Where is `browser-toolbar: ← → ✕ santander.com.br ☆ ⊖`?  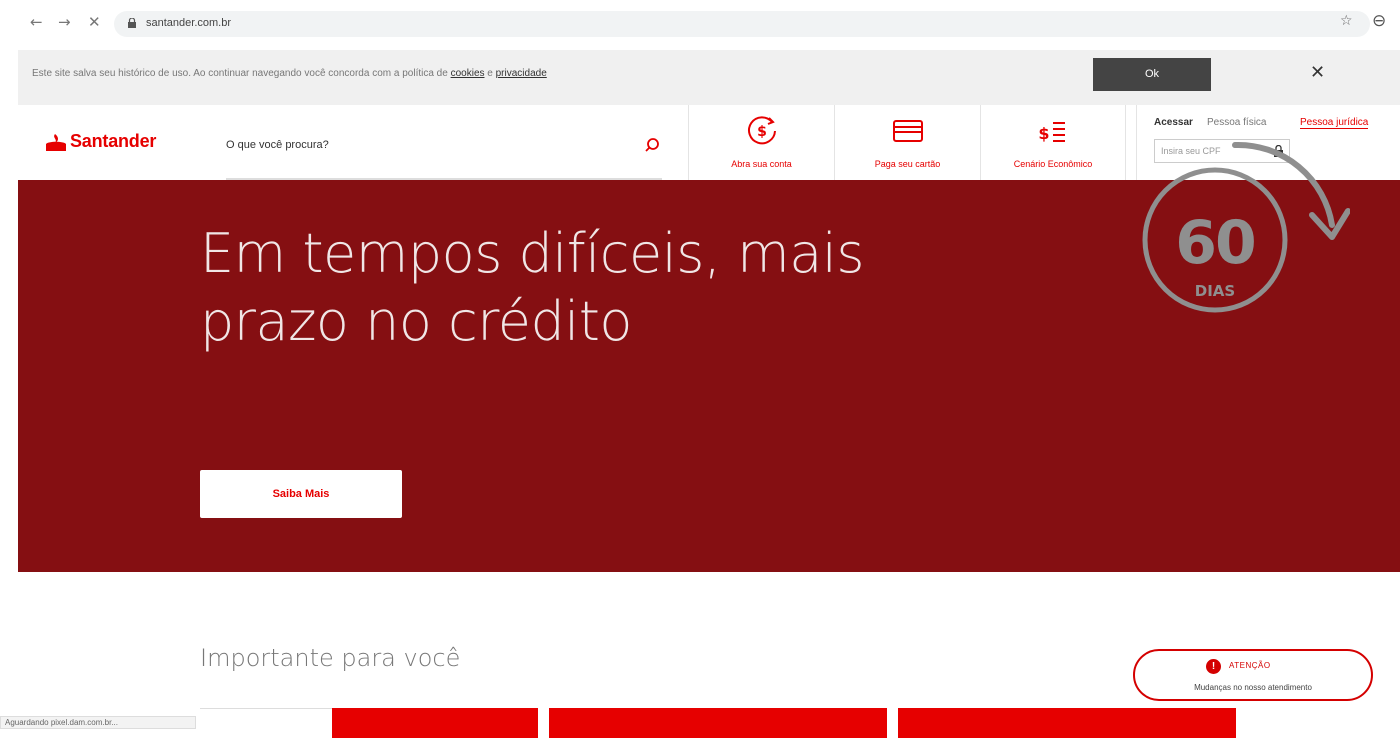 browser-toolbar: ← → ✕ santander.com.br ☆ ⊖ is located at coordinates (700, 25).